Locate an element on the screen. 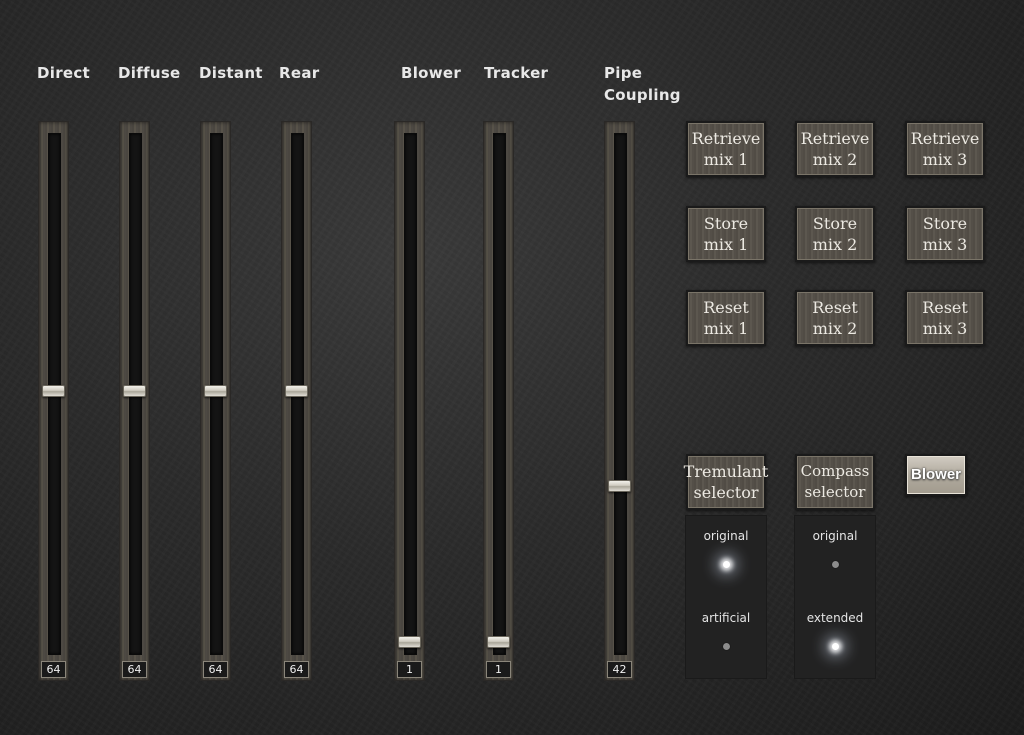 This screenshot has width=1024, height=735. fader-tracker: 1 is located at coordinates (498, 401).